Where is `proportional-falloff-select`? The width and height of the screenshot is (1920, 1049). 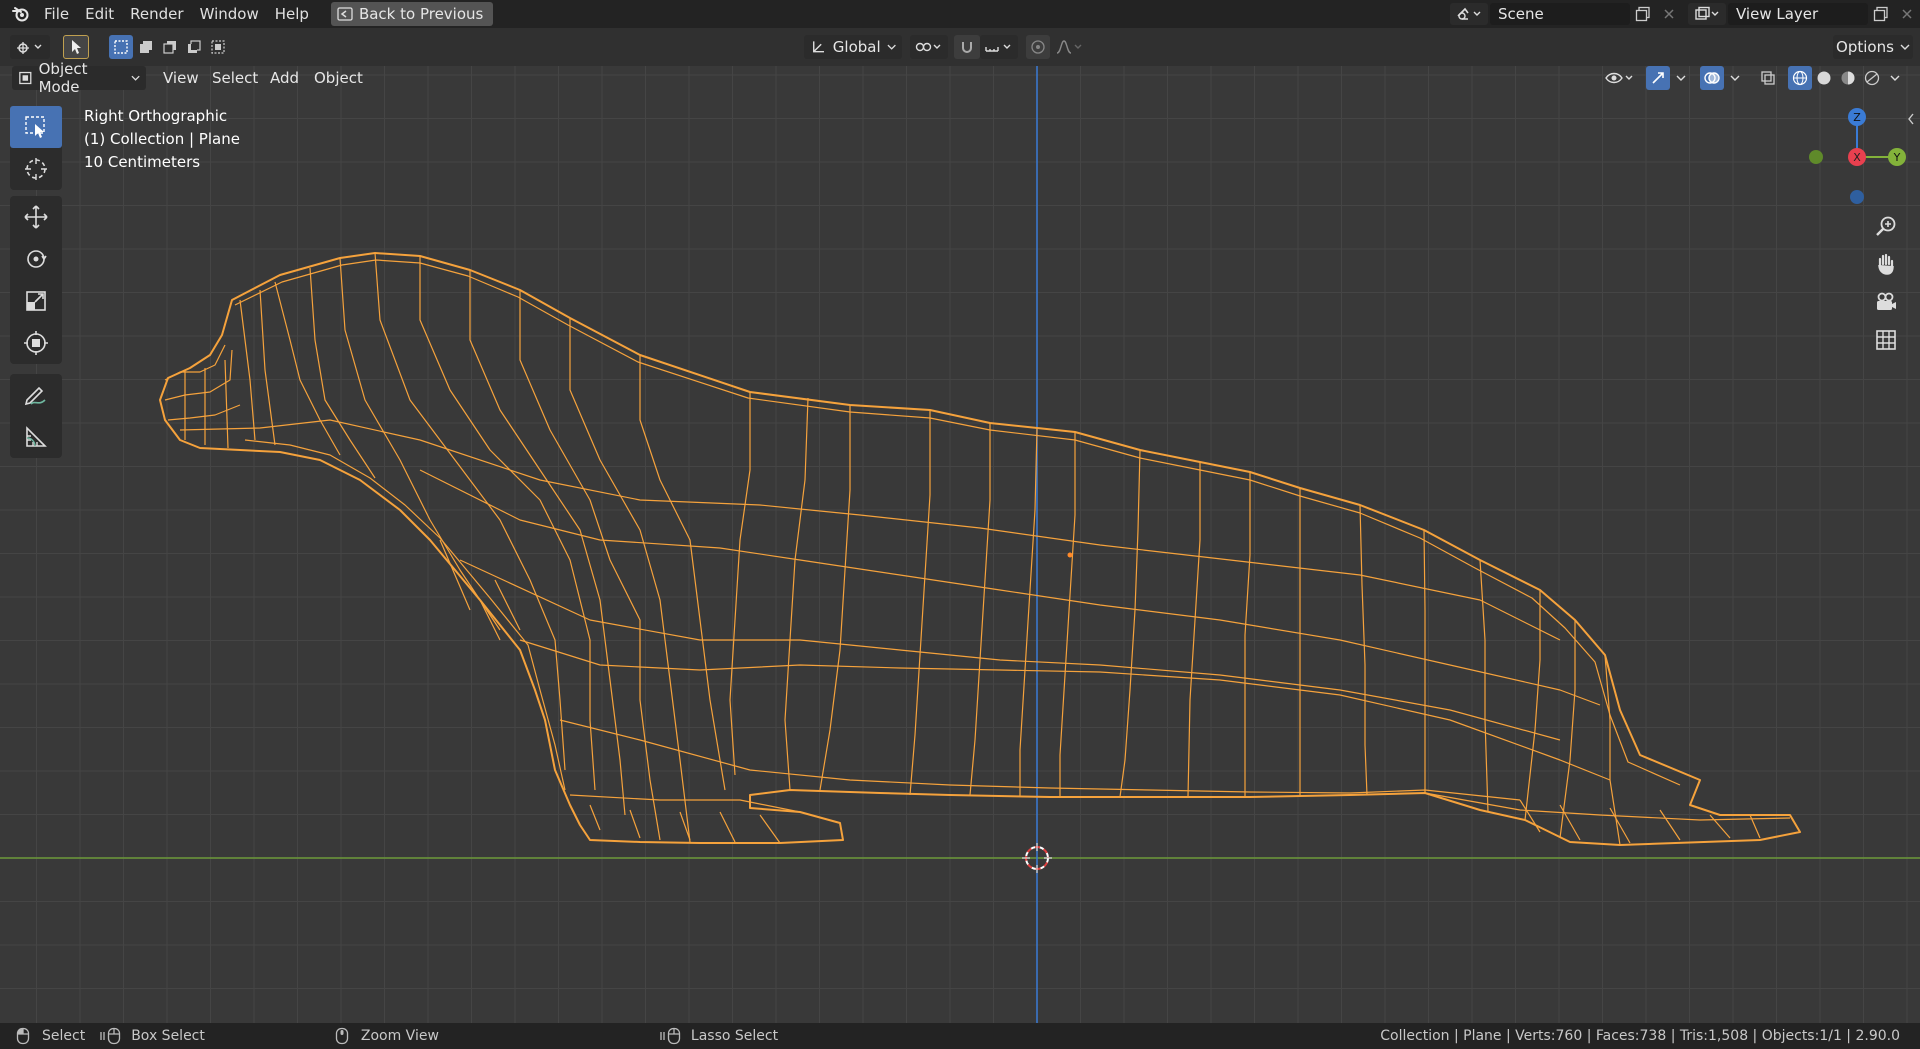
proportional-falloff-select is located at coordinates (1070, 47).